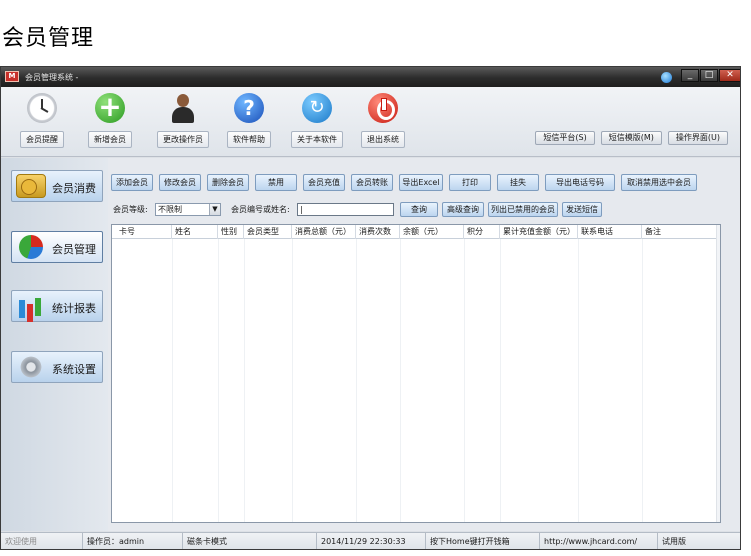 The width and height of the screenshot is (751, 556). Describe the element at coordinates (48, 38) in the screenshot. I see `page-heading: 会员管理` at that location.